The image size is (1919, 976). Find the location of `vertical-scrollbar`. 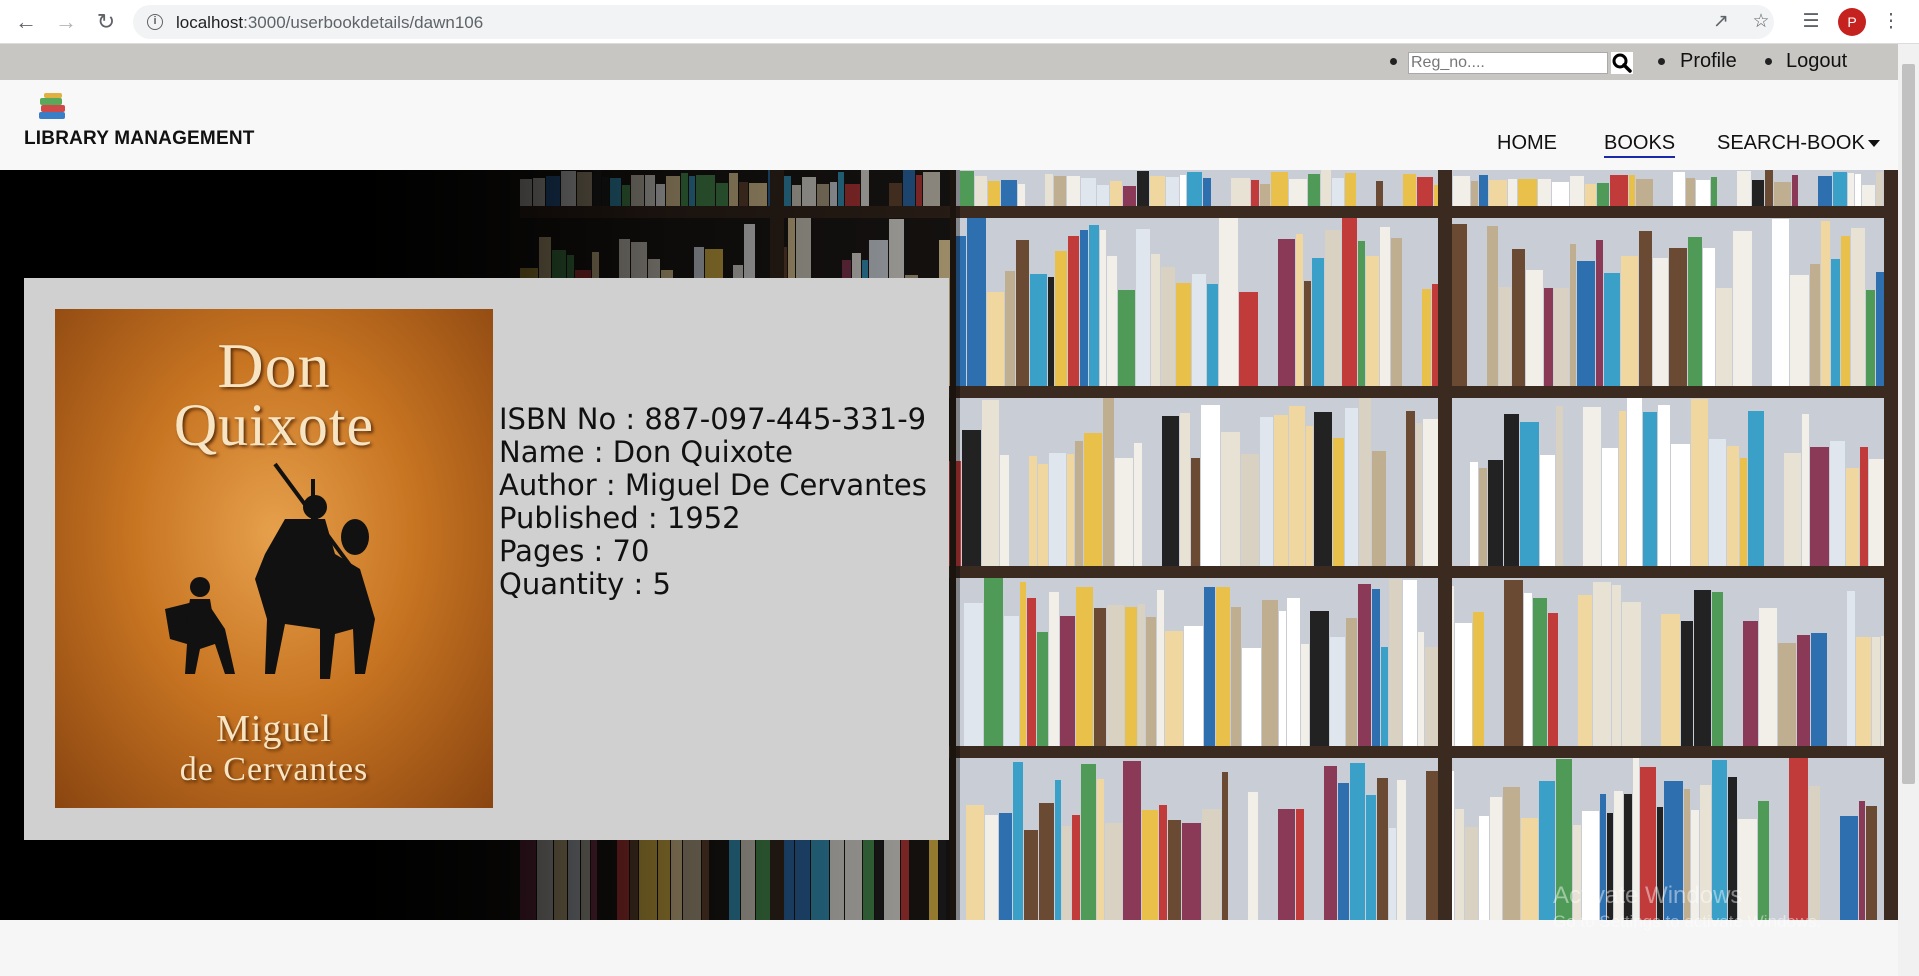

vertical-scrollbar is located at coordinates (1908, 510).